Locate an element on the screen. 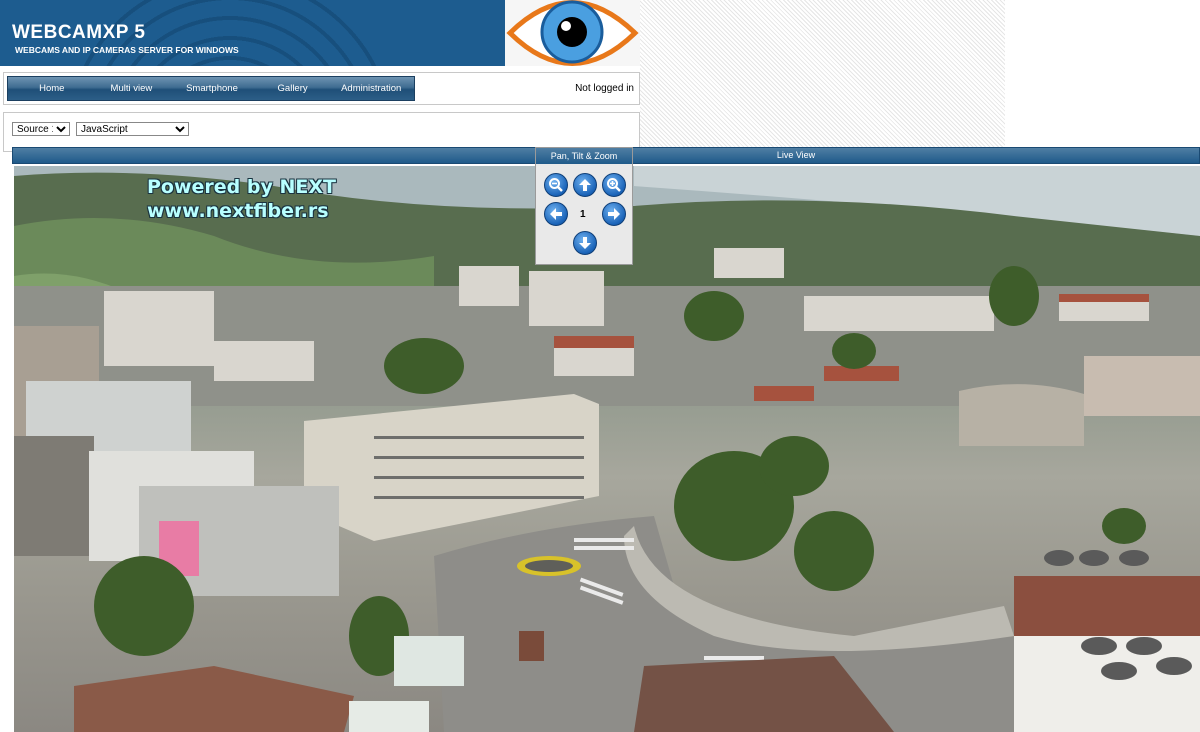  arrow-down-icon is located at coordinates (585, 243).